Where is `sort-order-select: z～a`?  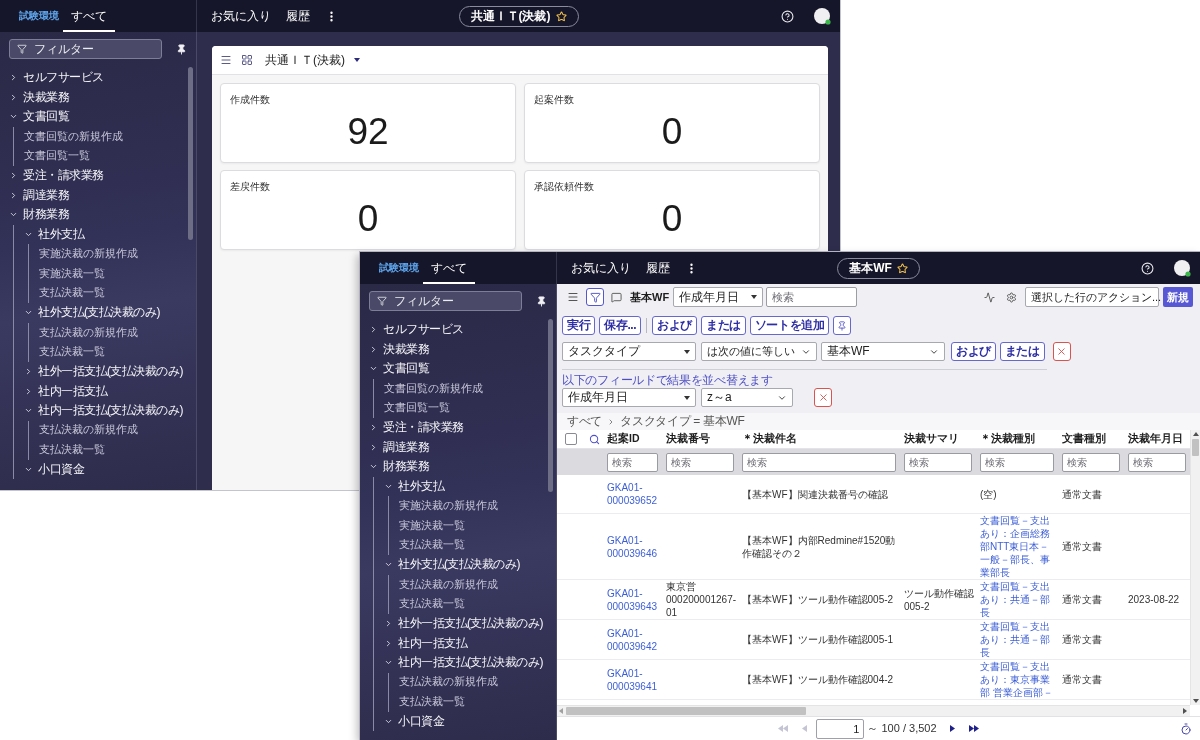 sort-order-select: z～a is located at coordinates (747, 397).